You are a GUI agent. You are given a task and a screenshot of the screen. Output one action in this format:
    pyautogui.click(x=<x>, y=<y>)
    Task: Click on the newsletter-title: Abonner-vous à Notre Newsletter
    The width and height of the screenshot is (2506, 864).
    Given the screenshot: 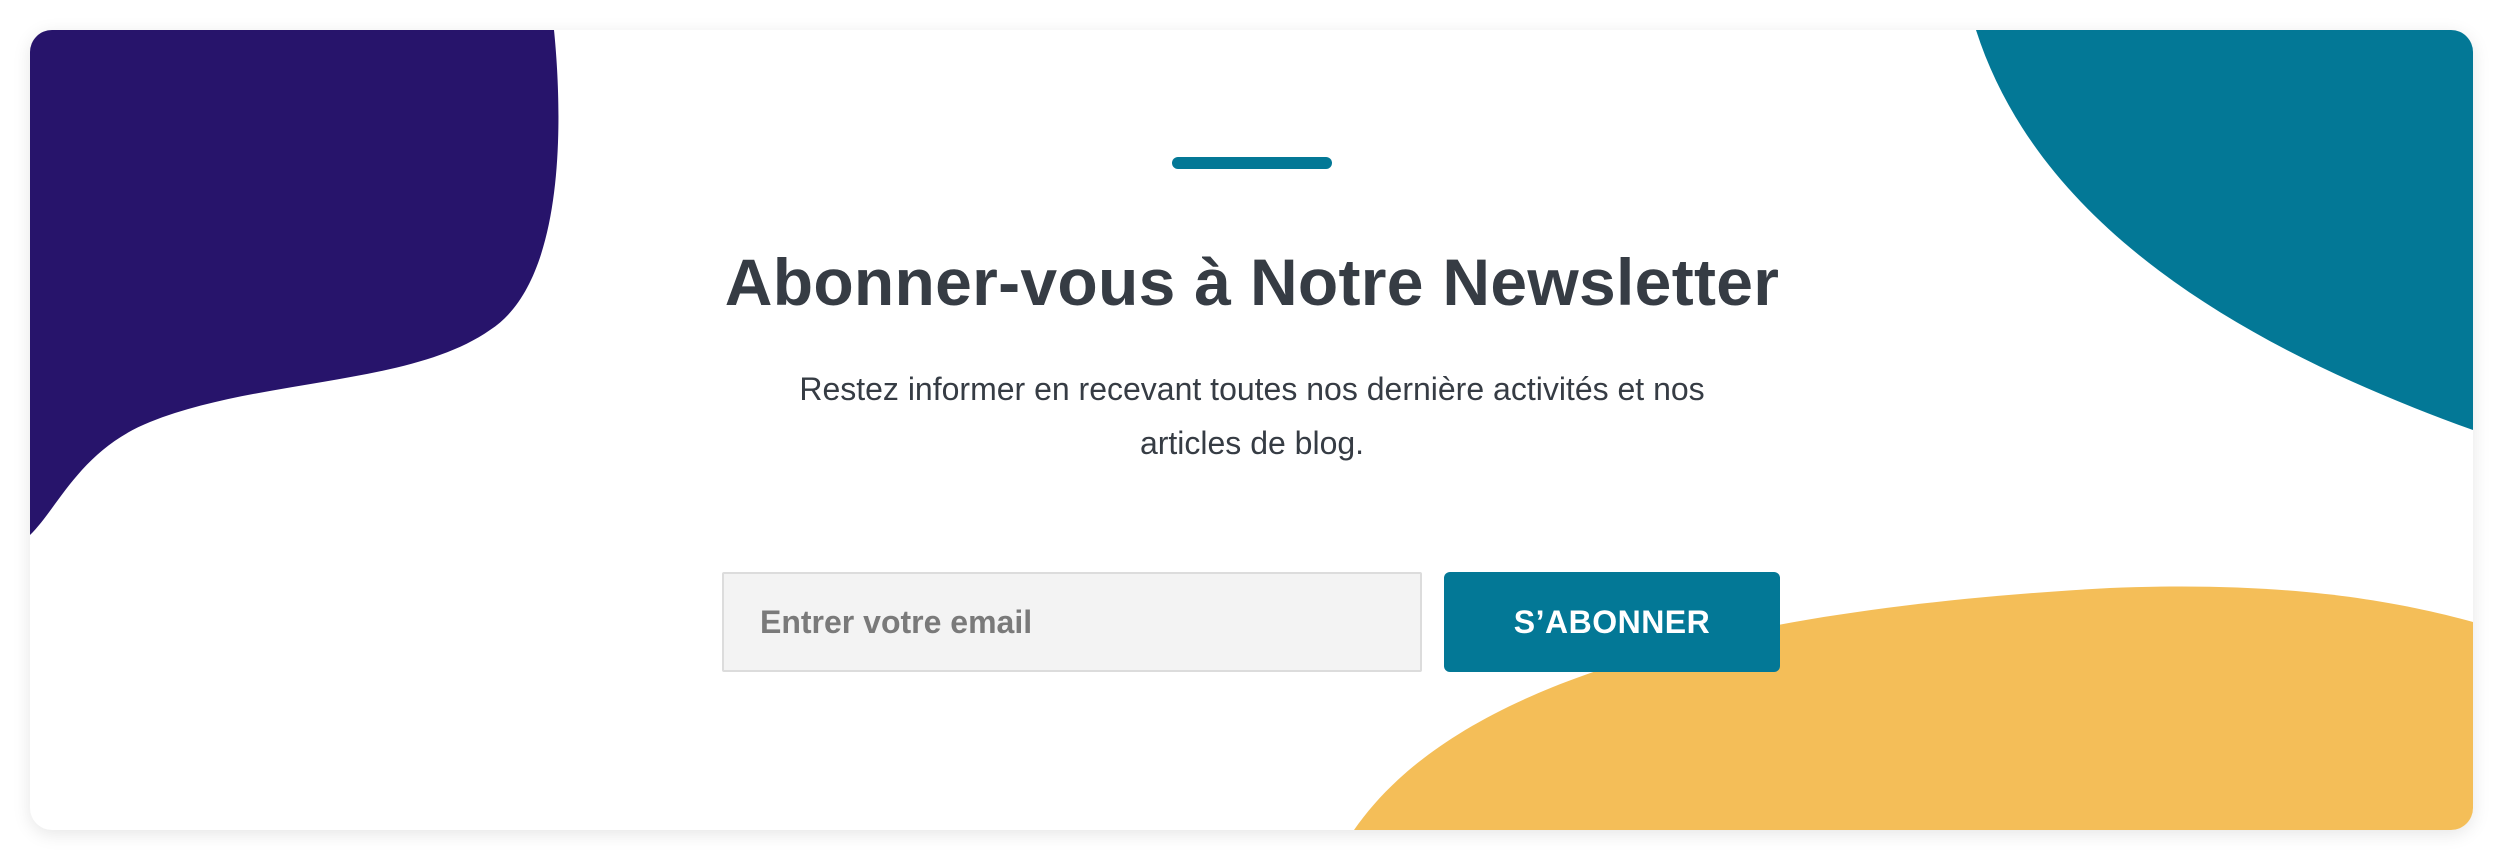 What is the action you would take?
    pyautogui.click(x=1252, y=282)
    